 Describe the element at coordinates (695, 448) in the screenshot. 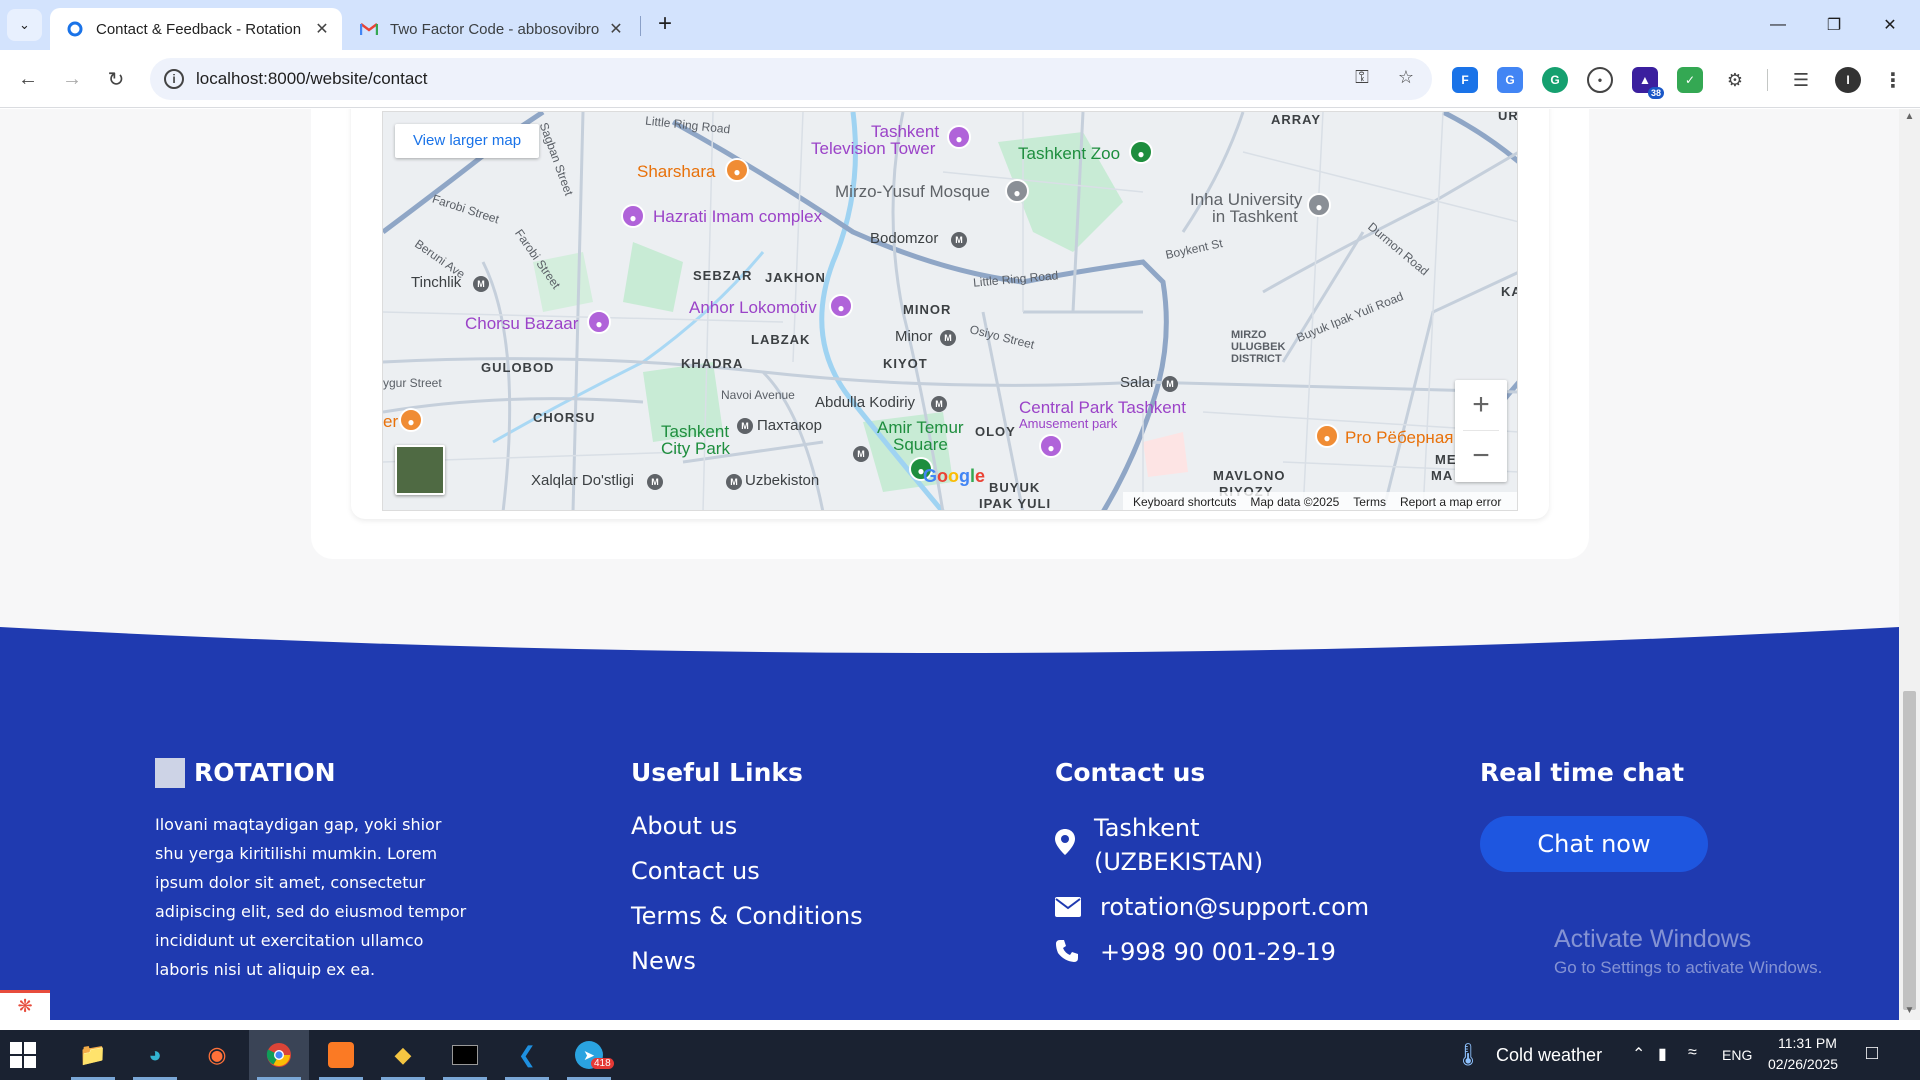

I see `map-label: City Park` at that location.